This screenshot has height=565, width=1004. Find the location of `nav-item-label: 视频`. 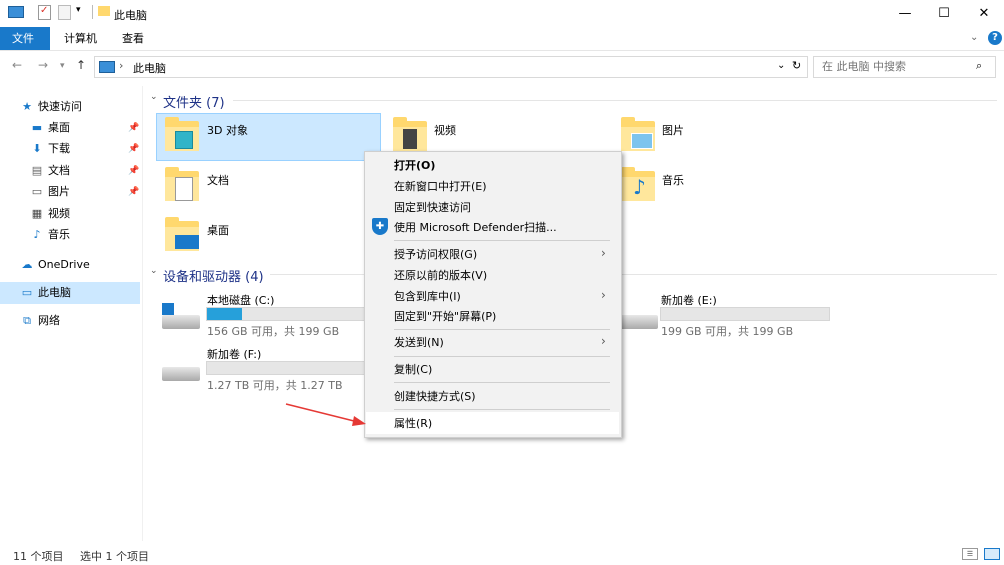

nav-item-label: 视频 is located at coordinates (59, 213).